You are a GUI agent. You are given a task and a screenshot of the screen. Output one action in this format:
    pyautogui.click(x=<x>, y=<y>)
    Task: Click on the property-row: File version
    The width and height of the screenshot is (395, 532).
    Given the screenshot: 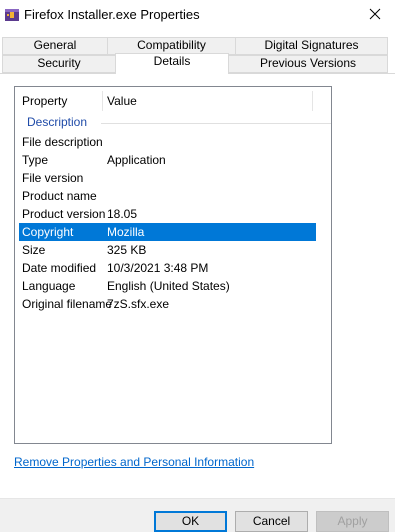 What is the action you would take?
    pyautogui.click(x=167, y=178)
    